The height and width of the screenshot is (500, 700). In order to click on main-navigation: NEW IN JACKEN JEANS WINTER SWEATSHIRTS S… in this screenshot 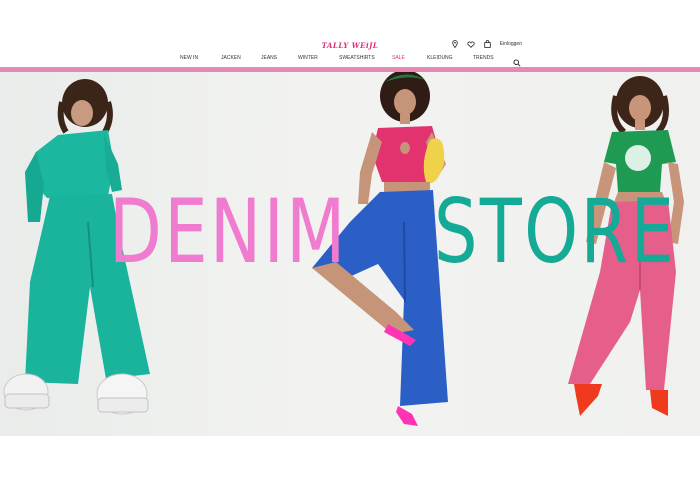, I will do `click(350, 61)`.